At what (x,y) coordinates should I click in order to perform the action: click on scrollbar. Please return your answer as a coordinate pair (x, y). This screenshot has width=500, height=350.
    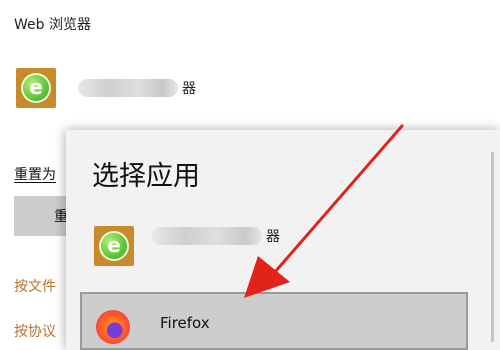
    Looking at the image, I should click on (492, 247).